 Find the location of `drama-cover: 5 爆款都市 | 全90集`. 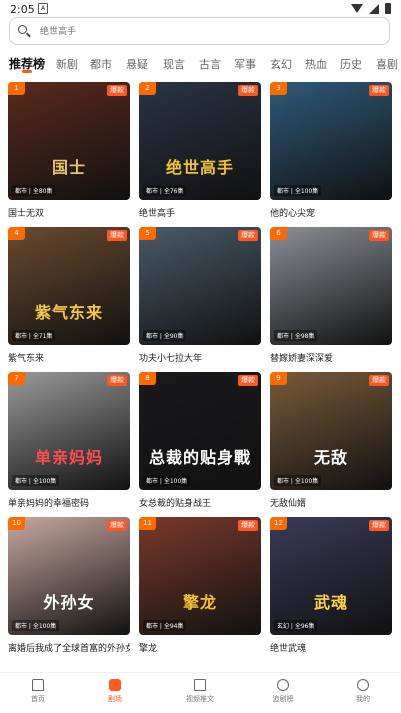

drama-cover: 5 爆款都市 | 全90集 is located at coordinates (200, 286).